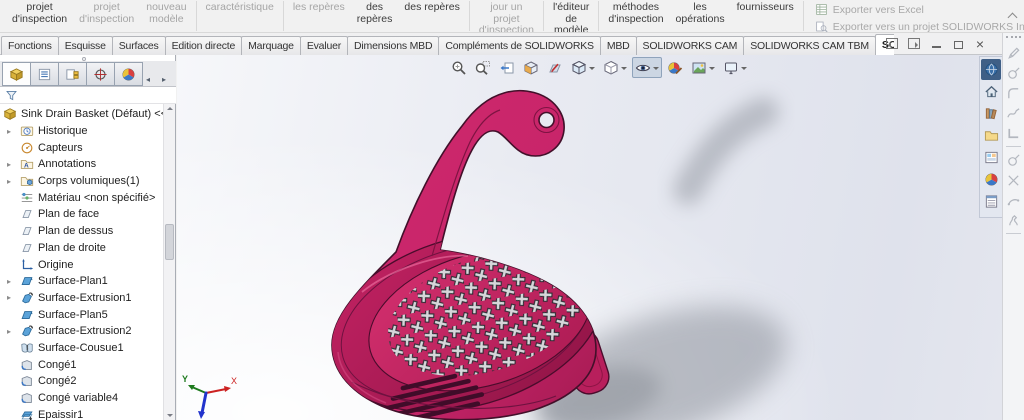 Image resolution: width=1024 pixels, height=420 pixels. I want to click on tree-capteurs: Capteurs, so click(82, 147).